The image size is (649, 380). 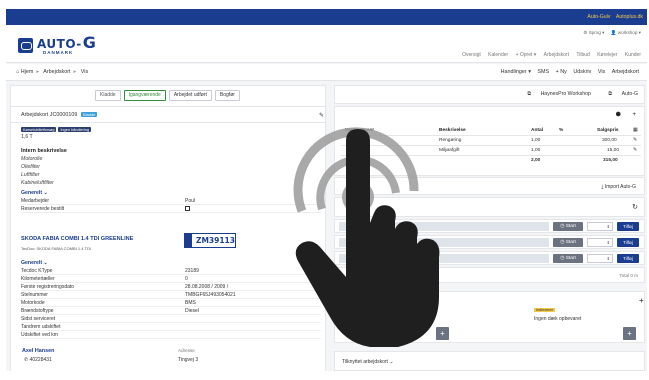 What do you see at coordinates (186, 279) in the screenshot?
I see `field-value: 0` at bounding box center [186, 279].